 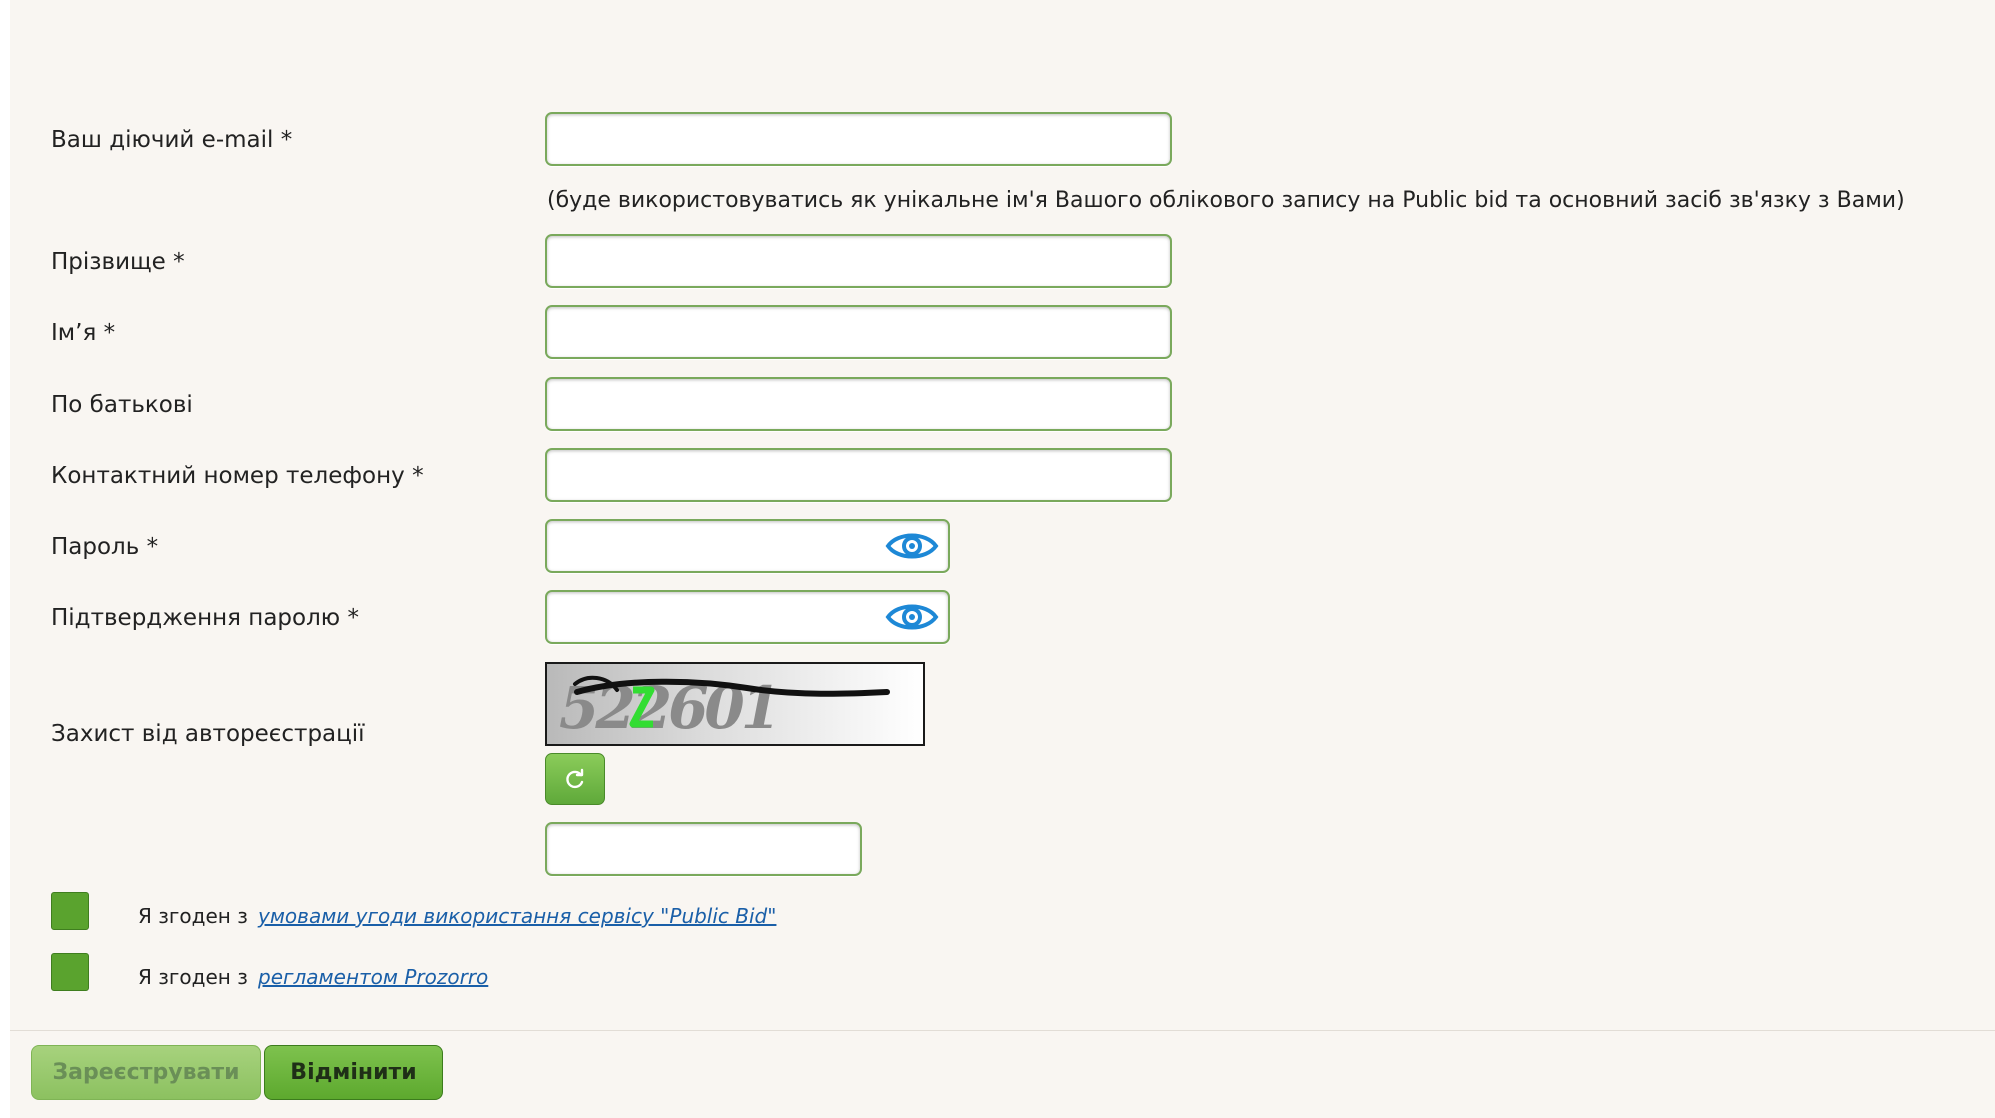 I want to click on cancel-button: Відмінити, so click(x=353, y=1072).